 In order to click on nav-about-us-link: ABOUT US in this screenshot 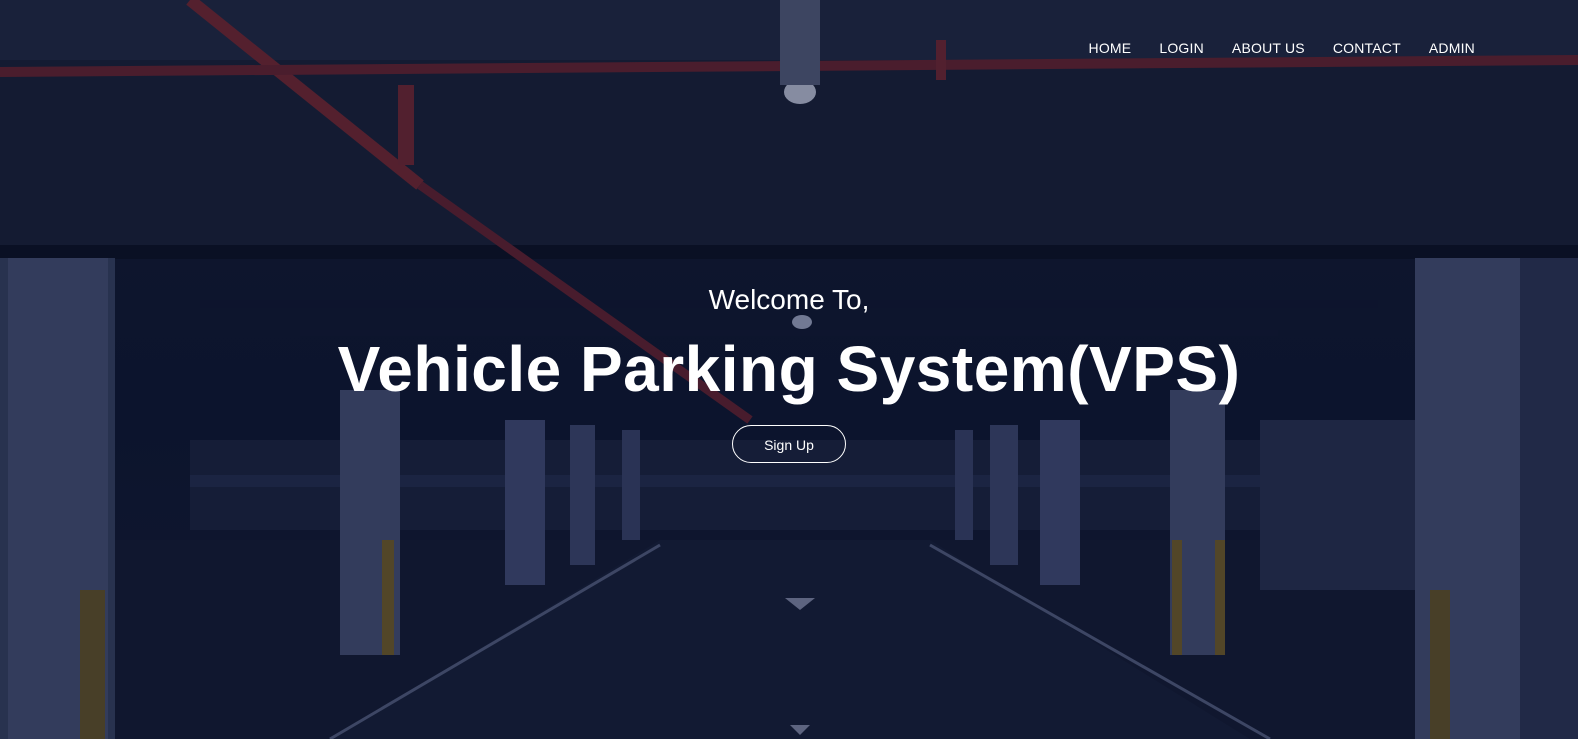, I will do `click(1268, 48)`.